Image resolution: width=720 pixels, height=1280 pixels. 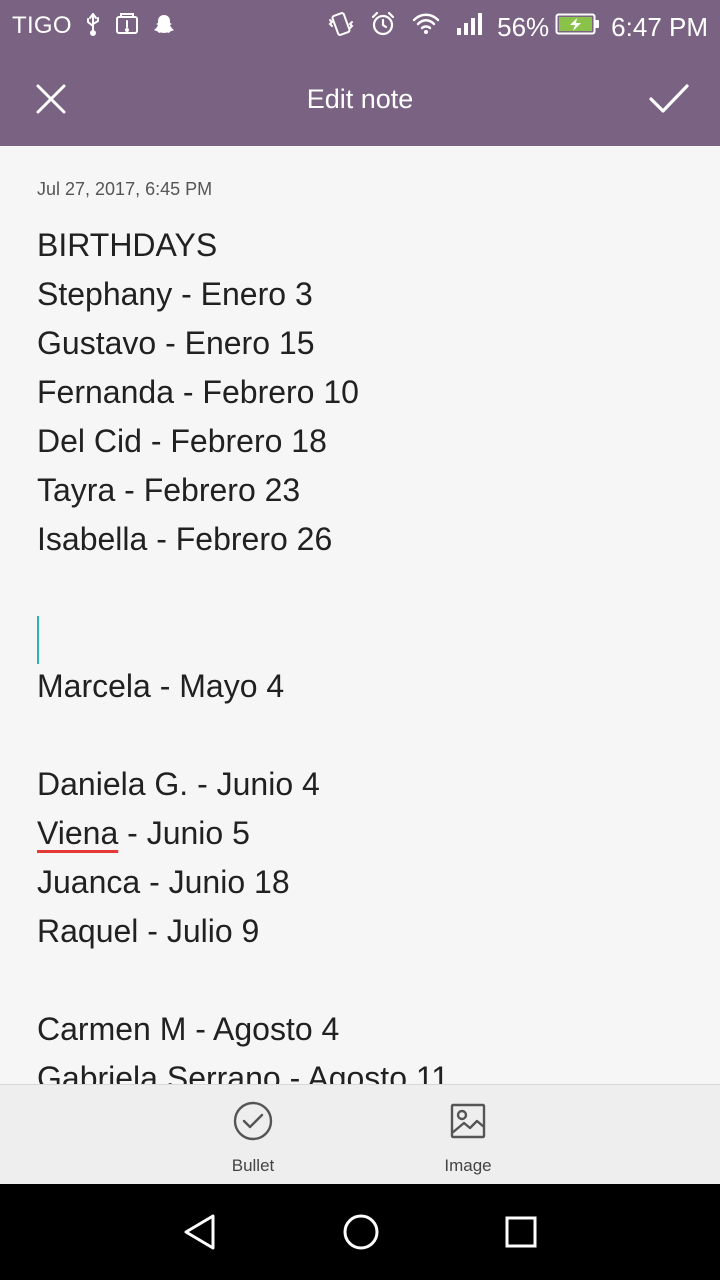 I want to click on header: TIGO 56% 6:47 PM Edit note, so click(x=360, y=73).